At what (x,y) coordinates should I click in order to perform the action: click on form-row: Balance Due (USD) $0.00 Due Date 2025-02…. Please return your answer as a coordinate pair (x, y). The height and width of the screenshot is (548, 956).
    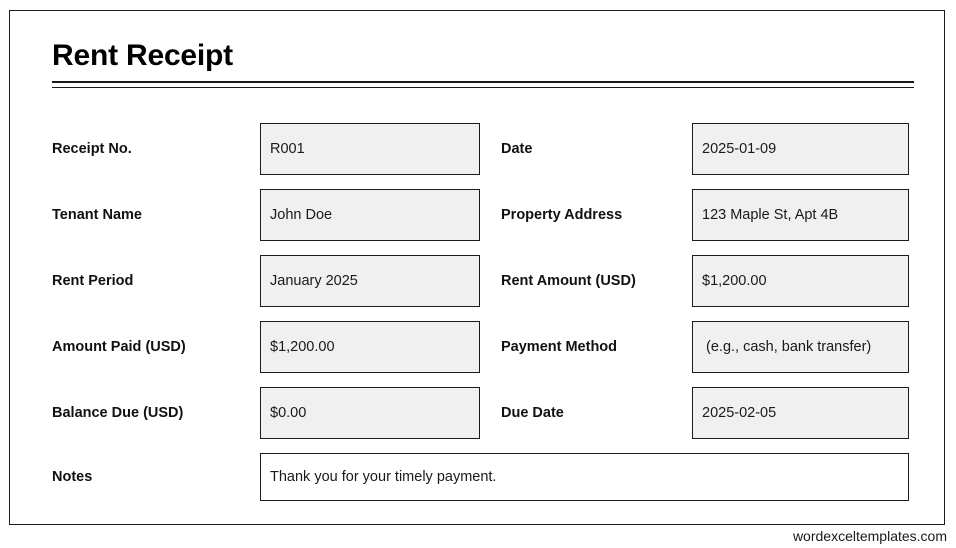
    Looking at the image, I should click on (478, 420).